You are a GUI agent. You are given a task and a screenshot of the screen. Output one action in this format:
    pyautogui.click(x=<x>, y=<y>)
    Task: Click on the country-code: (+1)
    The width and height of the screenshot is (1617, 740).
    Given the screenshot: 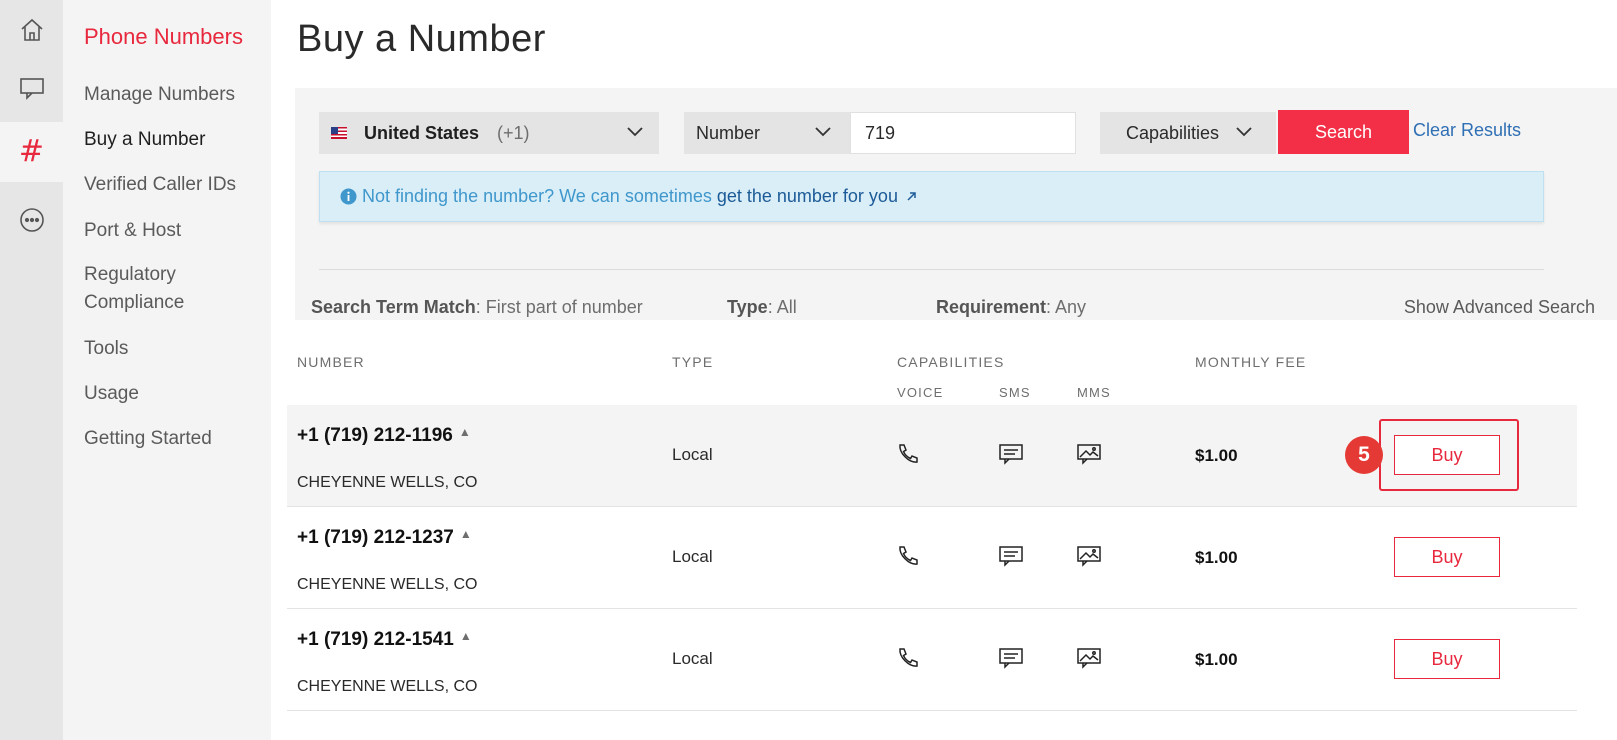 What is the action you would take?
    pyautogui.click(x=513, y=132)
    